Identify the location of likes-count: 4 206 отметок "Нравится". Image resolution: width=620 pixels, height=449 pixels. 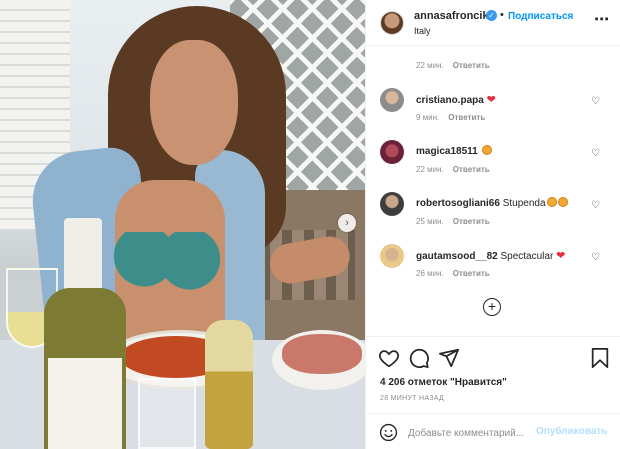
(443, 382).